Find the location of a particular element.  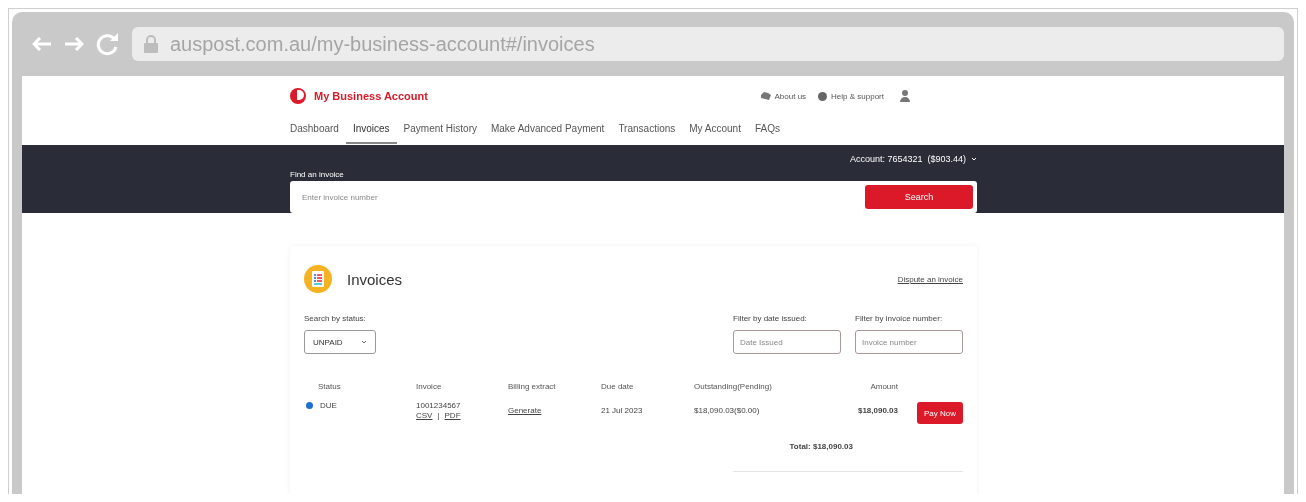

filter-label: Filter by invoice number: is located at coordinates (899, 318).